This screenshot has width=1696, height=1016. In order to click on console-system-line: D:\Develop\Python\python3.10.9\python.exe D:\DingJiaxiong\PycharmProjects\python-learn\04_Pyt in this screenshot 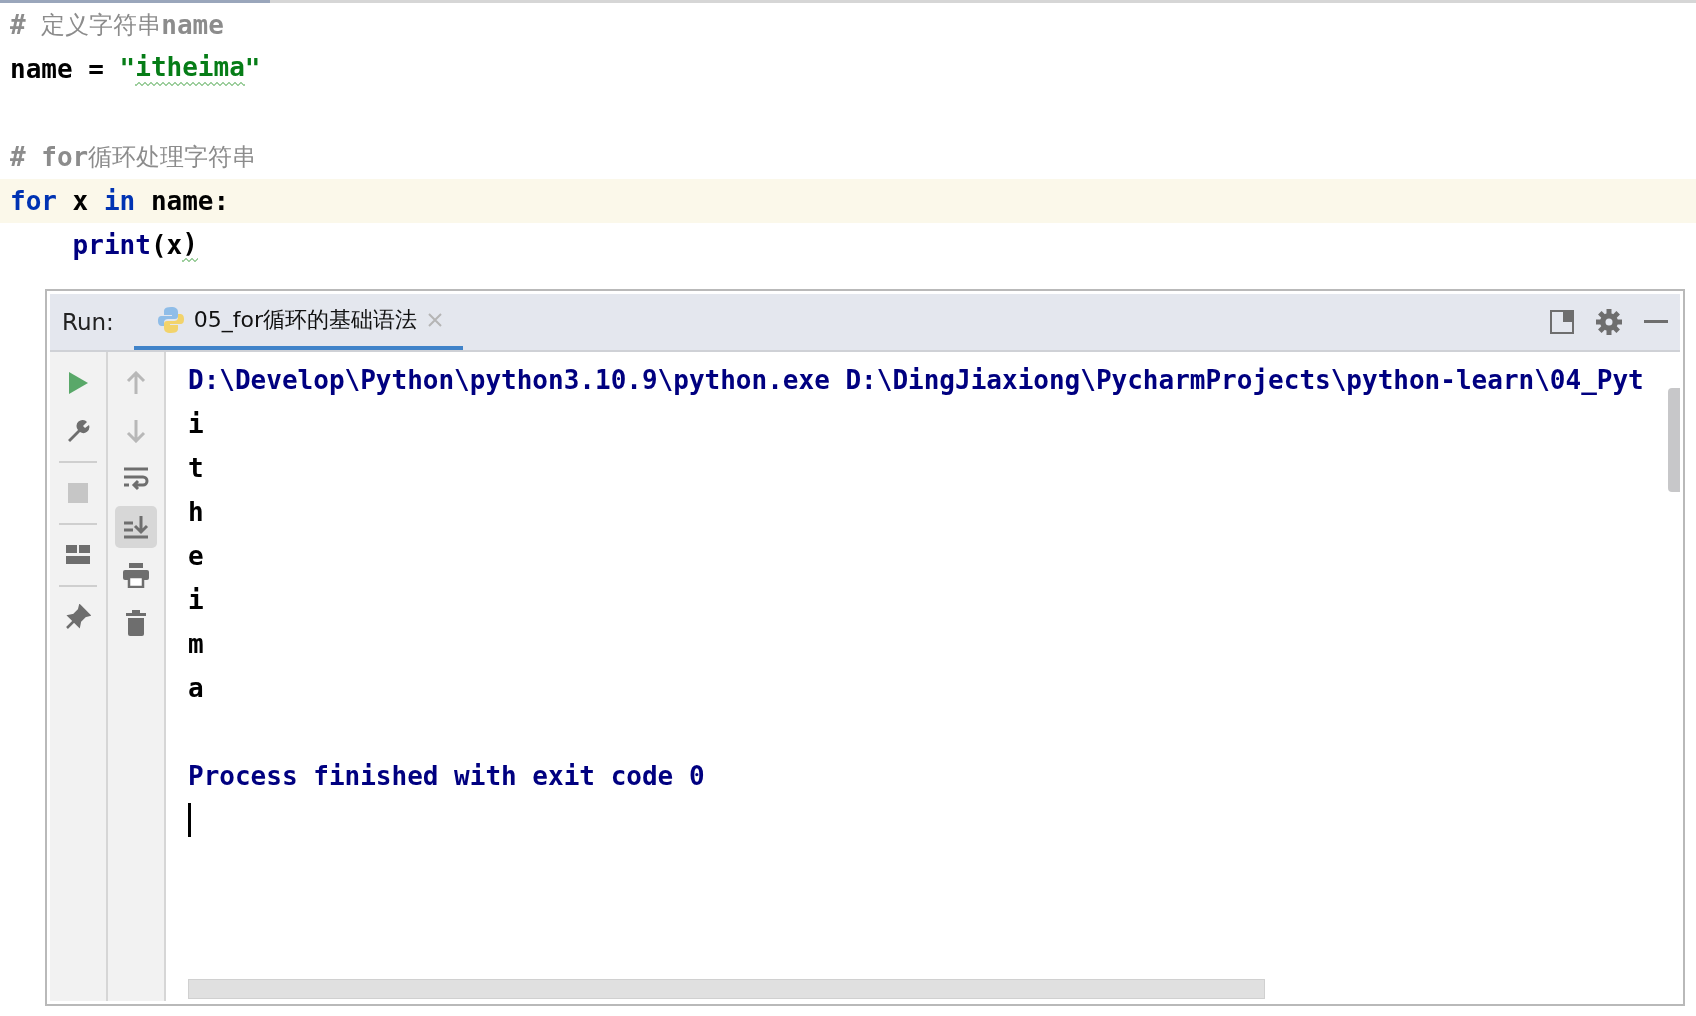, I will do `click(916, 380)`.